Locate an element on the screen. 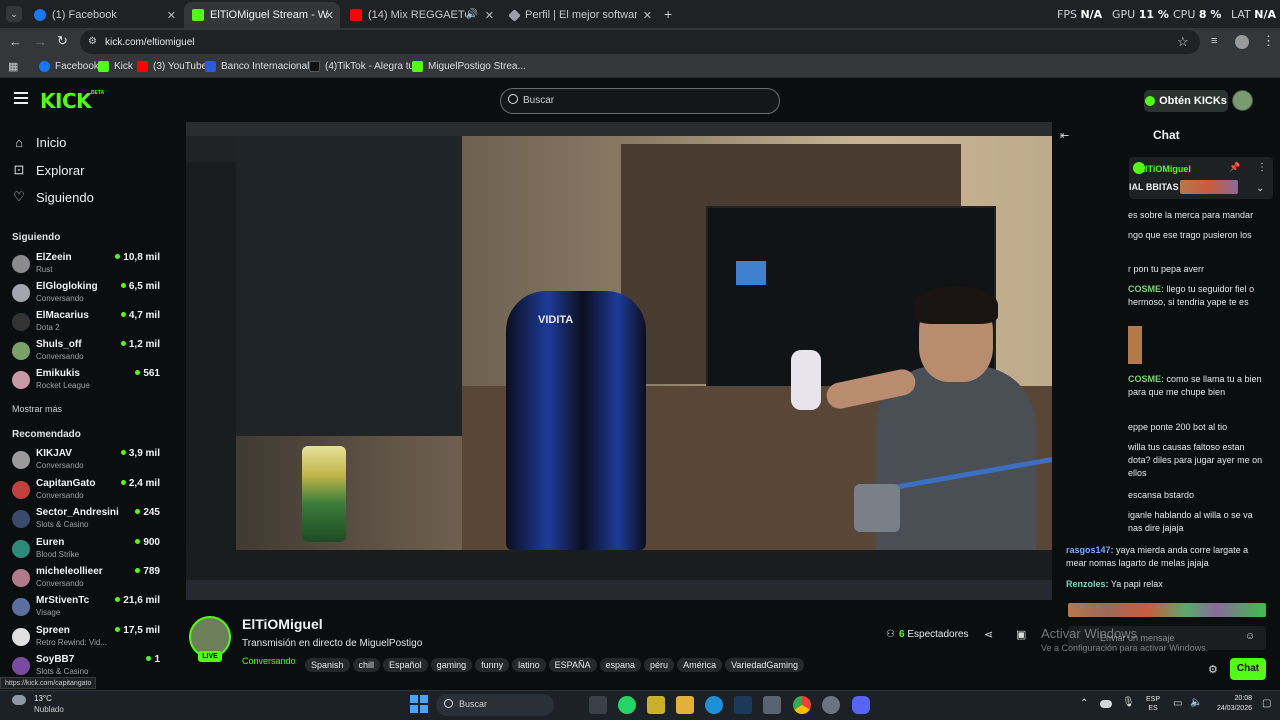  channel-name: ElZeein is located at coordinates (54, 257).